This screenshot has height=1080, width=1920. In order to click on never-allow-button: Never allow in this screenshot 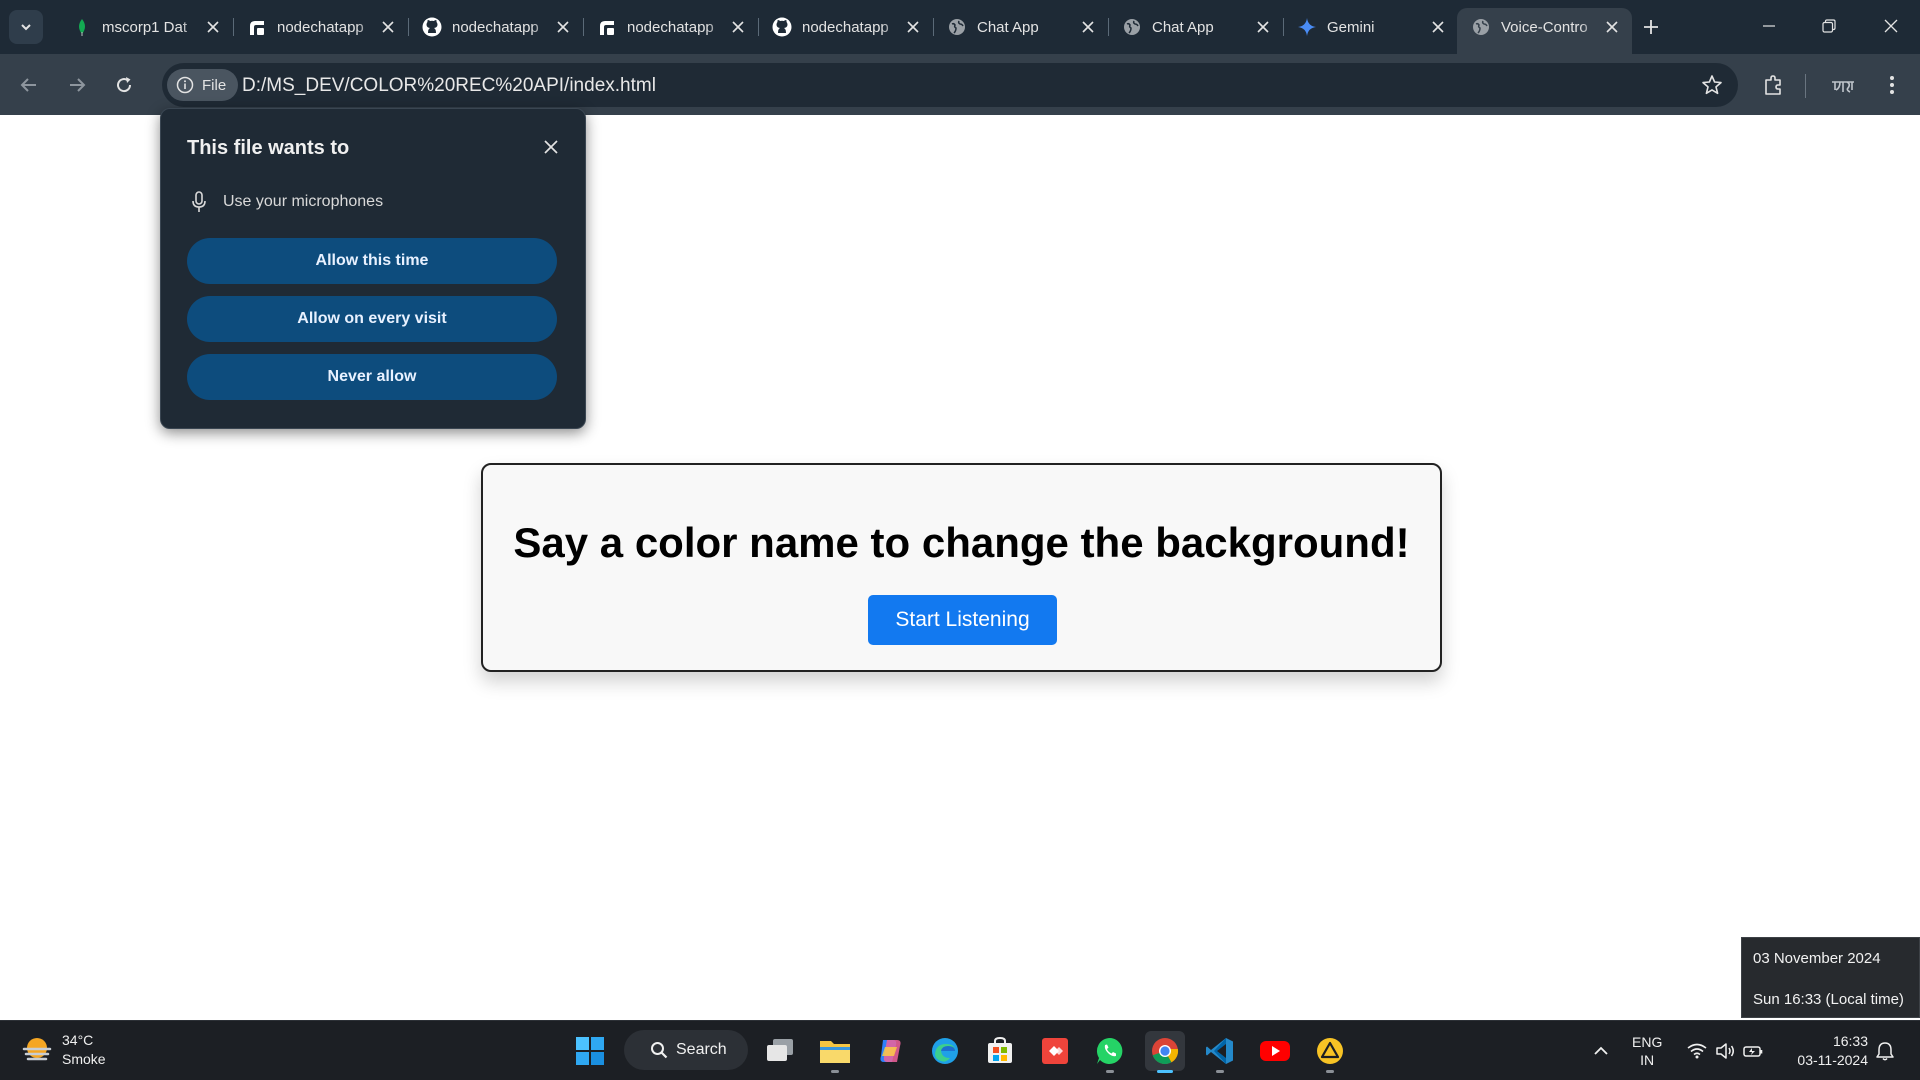, I will do `click(372, 377)`.